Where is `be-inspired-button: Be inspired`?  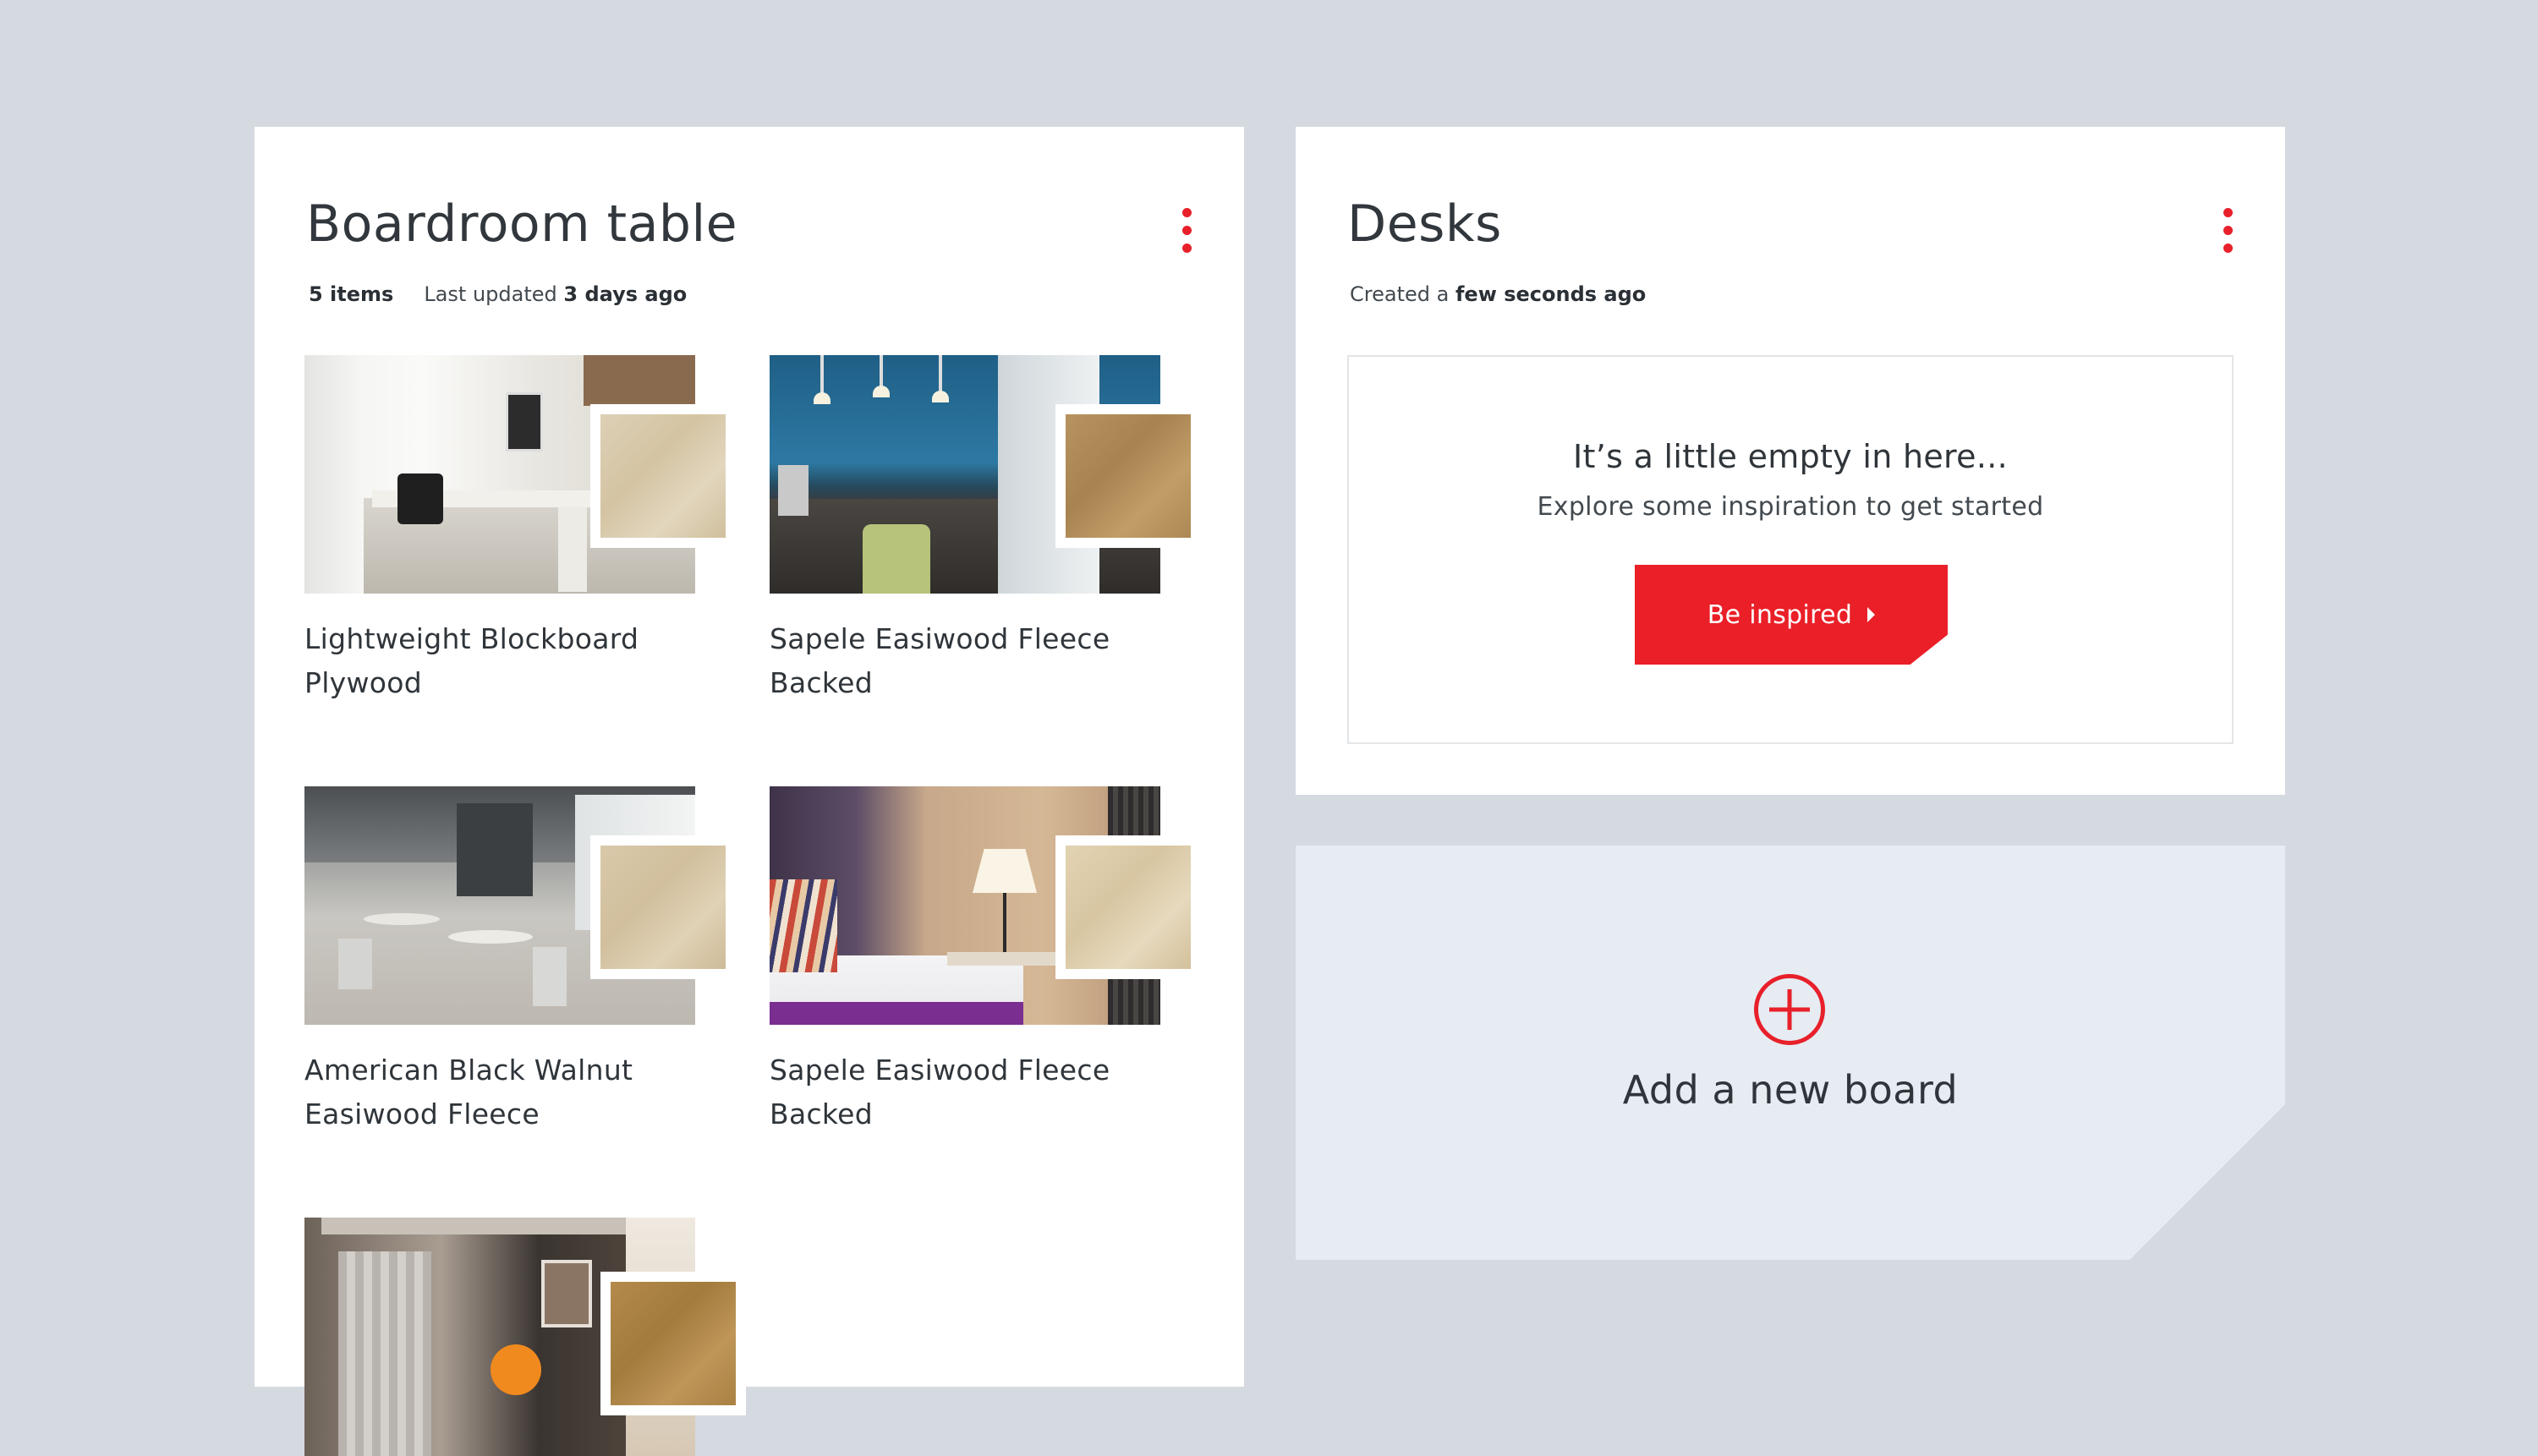
be-inspired-button: Be inspired is located at coordinates (1792, 615).